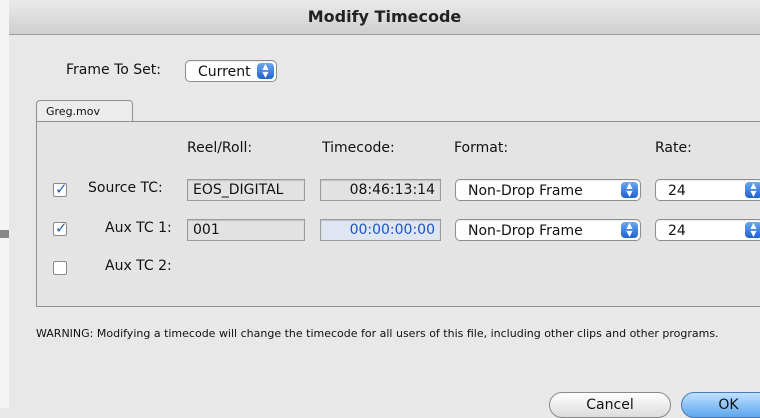 The image size is (760, 418). Describe the element at coordinates (73, 111) in the screenshot. I see `tab-label: Greg.mov` at that location.